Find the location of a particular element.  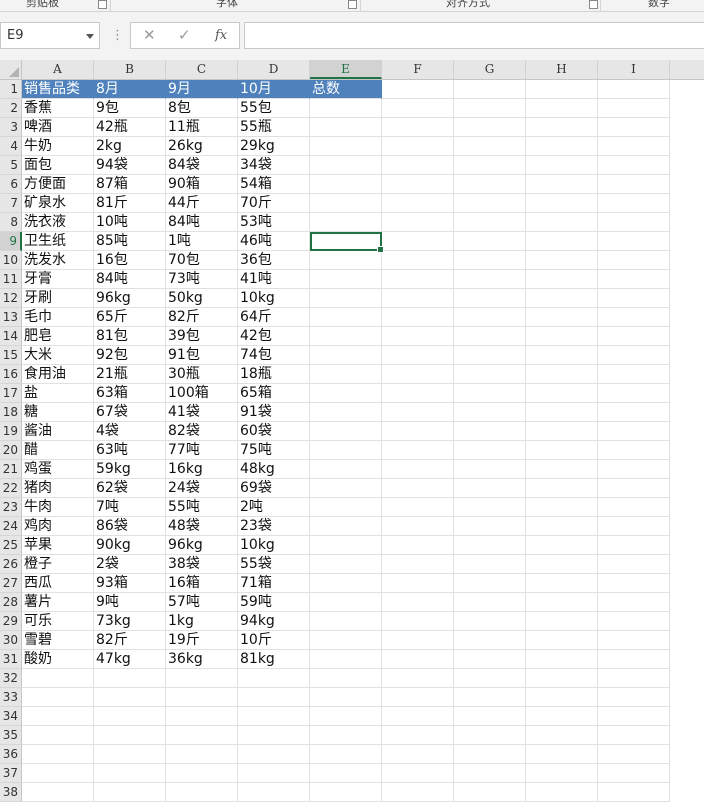

column-header-g: G is located at coordinates (490, 69).